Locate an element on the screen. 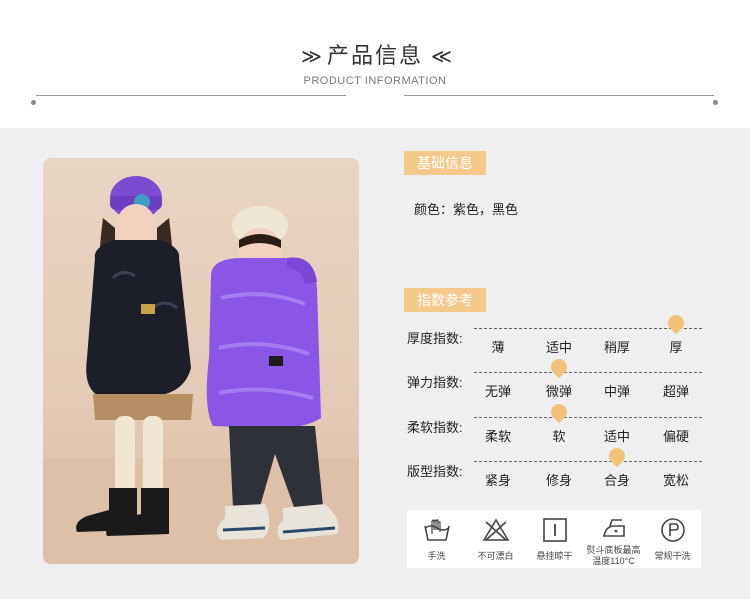 Image resolution: width=750 pixels, height=599 pixels. page-title-text: 产品信息 is located at coordinates (374, 55).